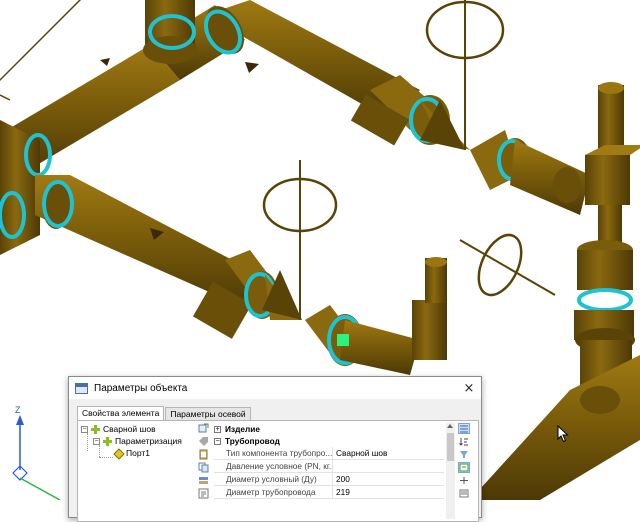  I want to click on grid-settings-icon, so click(464, 467).